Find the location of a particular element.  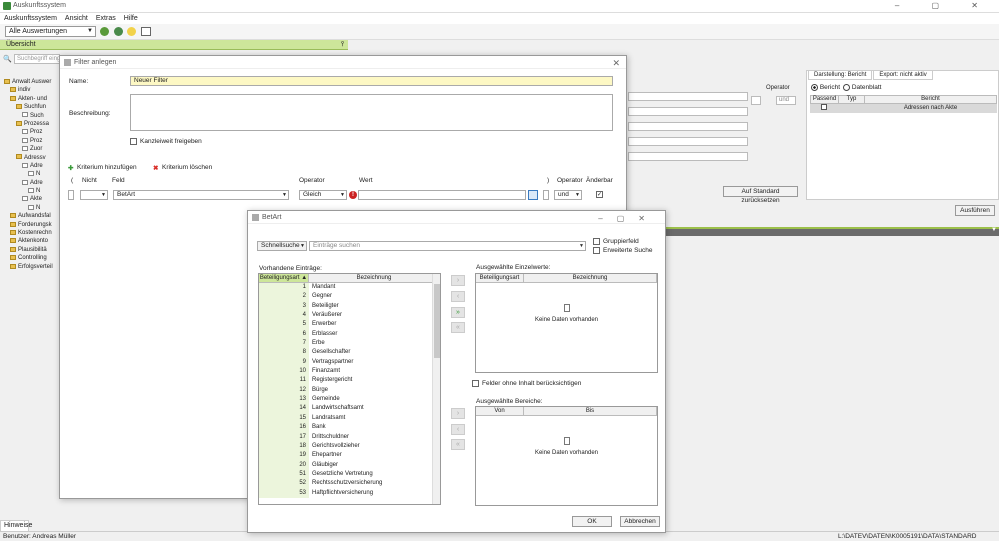

tree-item: Plausibilitä is located at coordinates (30, 250).